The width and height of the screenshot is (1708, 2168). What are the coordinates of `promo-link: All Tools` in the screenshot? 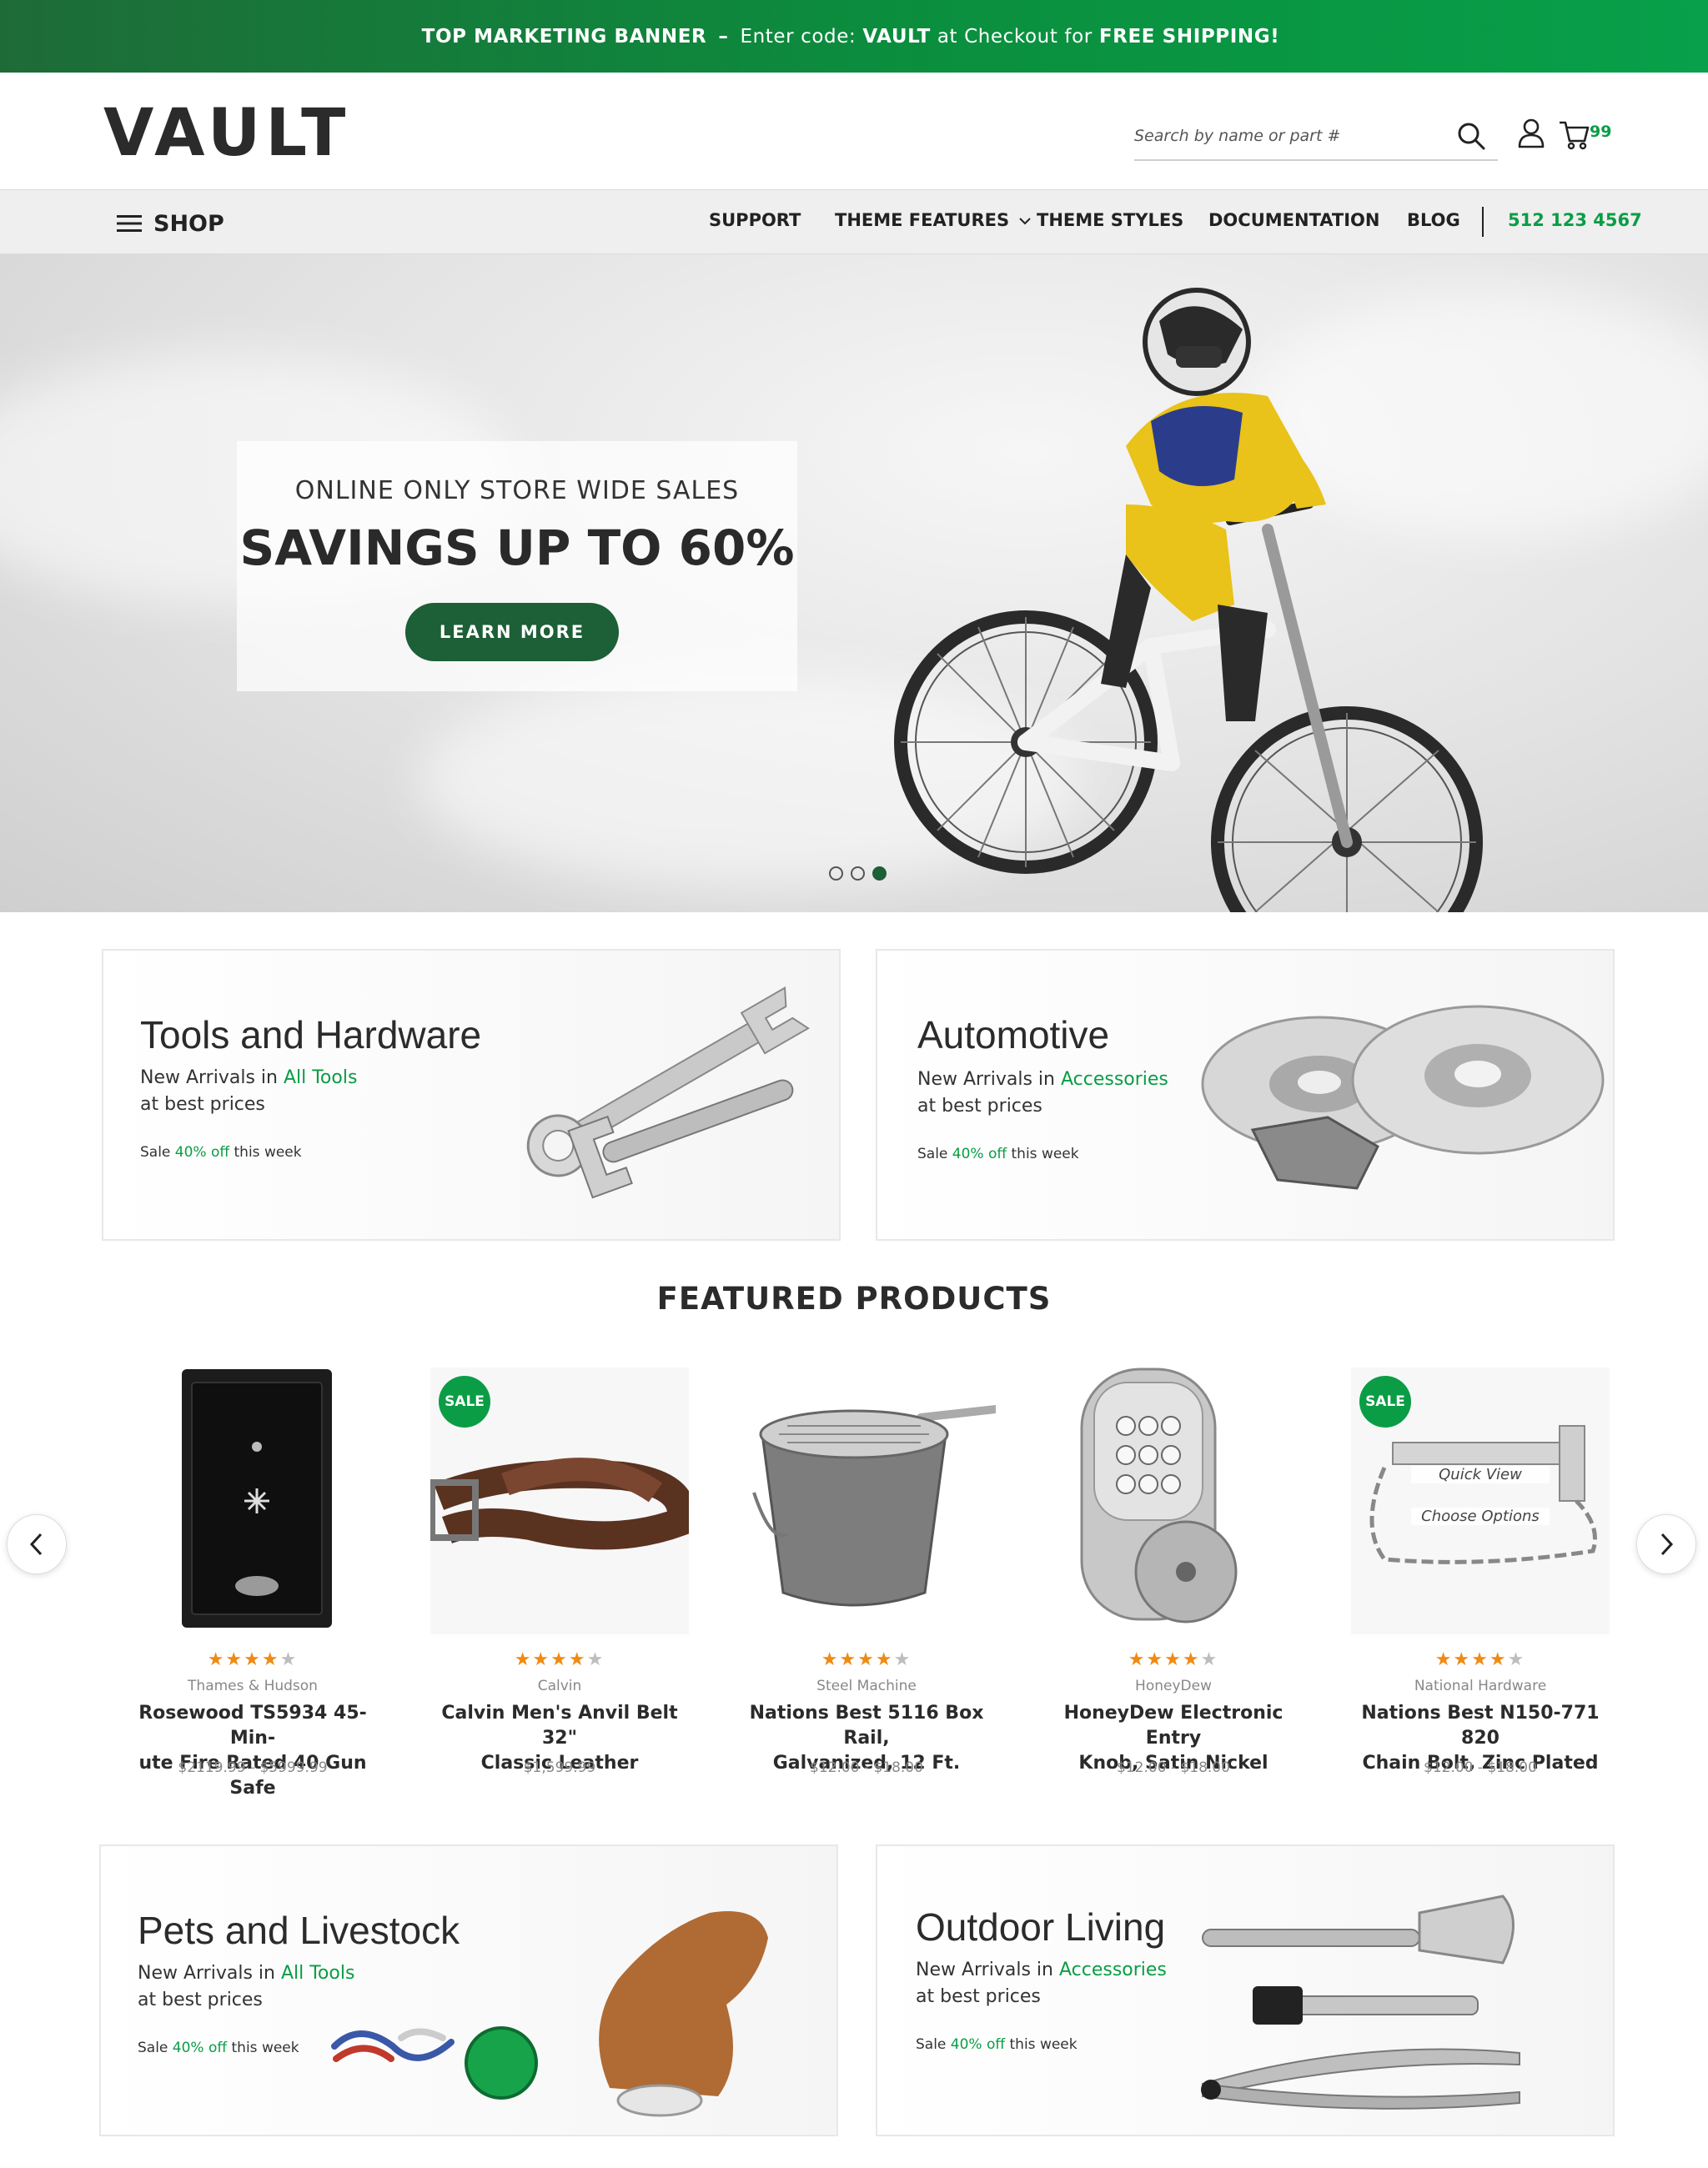 It's located at (320, 1077).